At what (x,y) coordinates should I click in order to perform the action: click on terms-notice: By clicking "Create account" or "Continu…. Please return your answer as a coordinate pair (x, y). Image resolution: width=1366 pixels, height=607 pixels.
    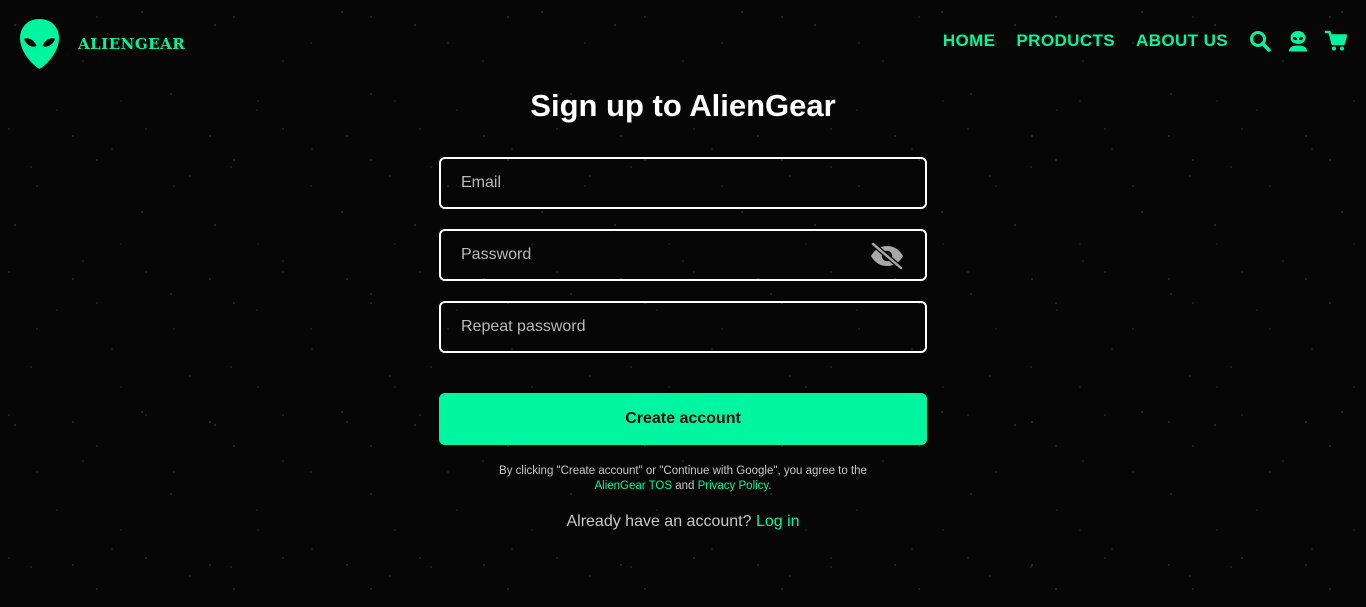
    Looking at the image, I should click on (683, 479).